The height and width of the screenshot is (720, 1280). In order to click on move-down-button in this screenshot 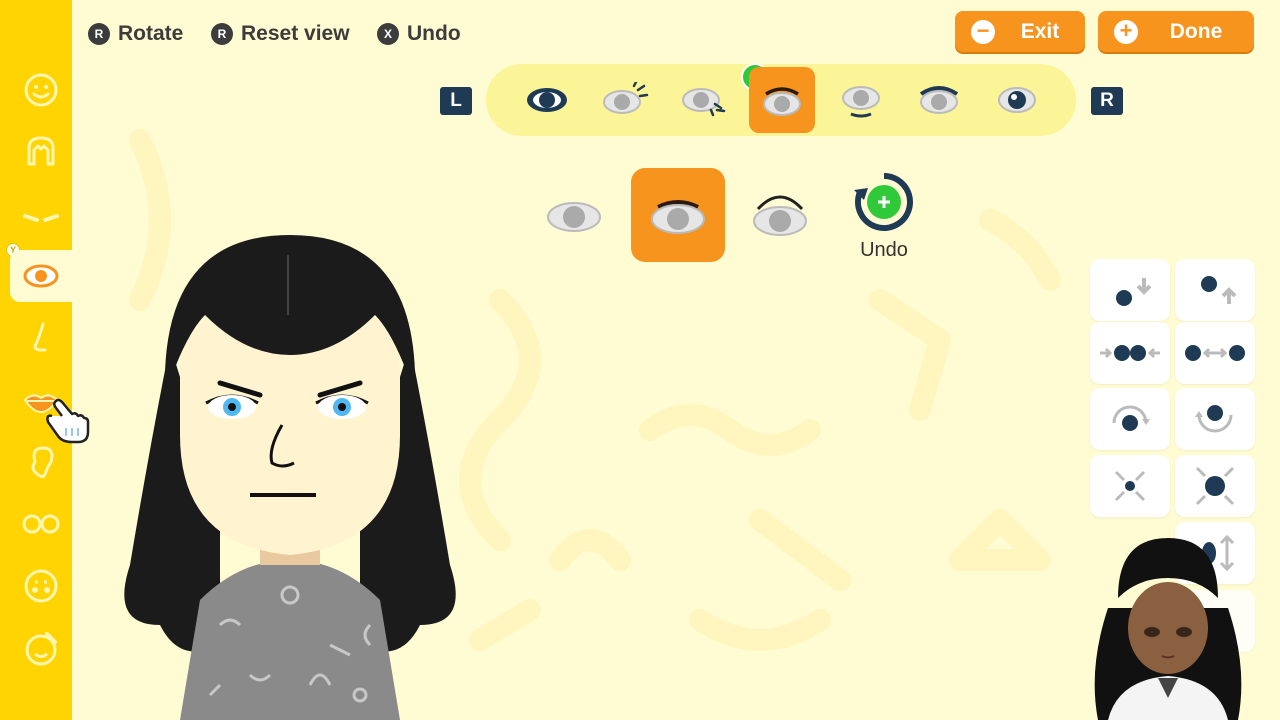, I will do `click(1130, 290)`.